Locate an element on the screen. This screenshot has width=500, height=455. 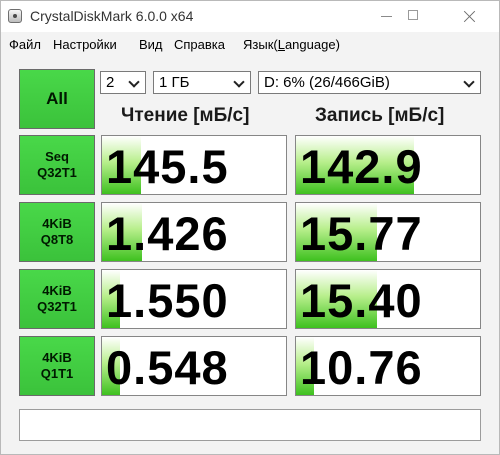
title-bar: CrystalDiskMark 6.0.0 x64 is located at coordinates (250, 16).